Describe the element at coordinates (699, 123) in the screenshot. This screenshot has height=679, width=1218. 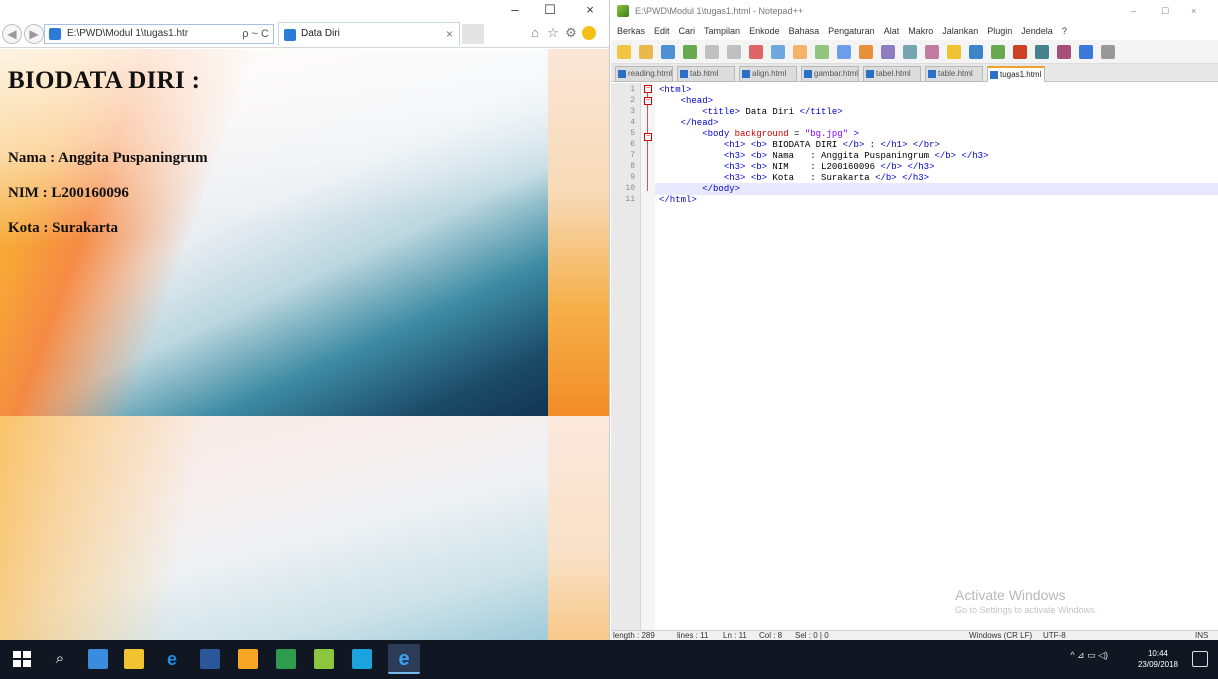
I see `code-token: </head>` at that location.